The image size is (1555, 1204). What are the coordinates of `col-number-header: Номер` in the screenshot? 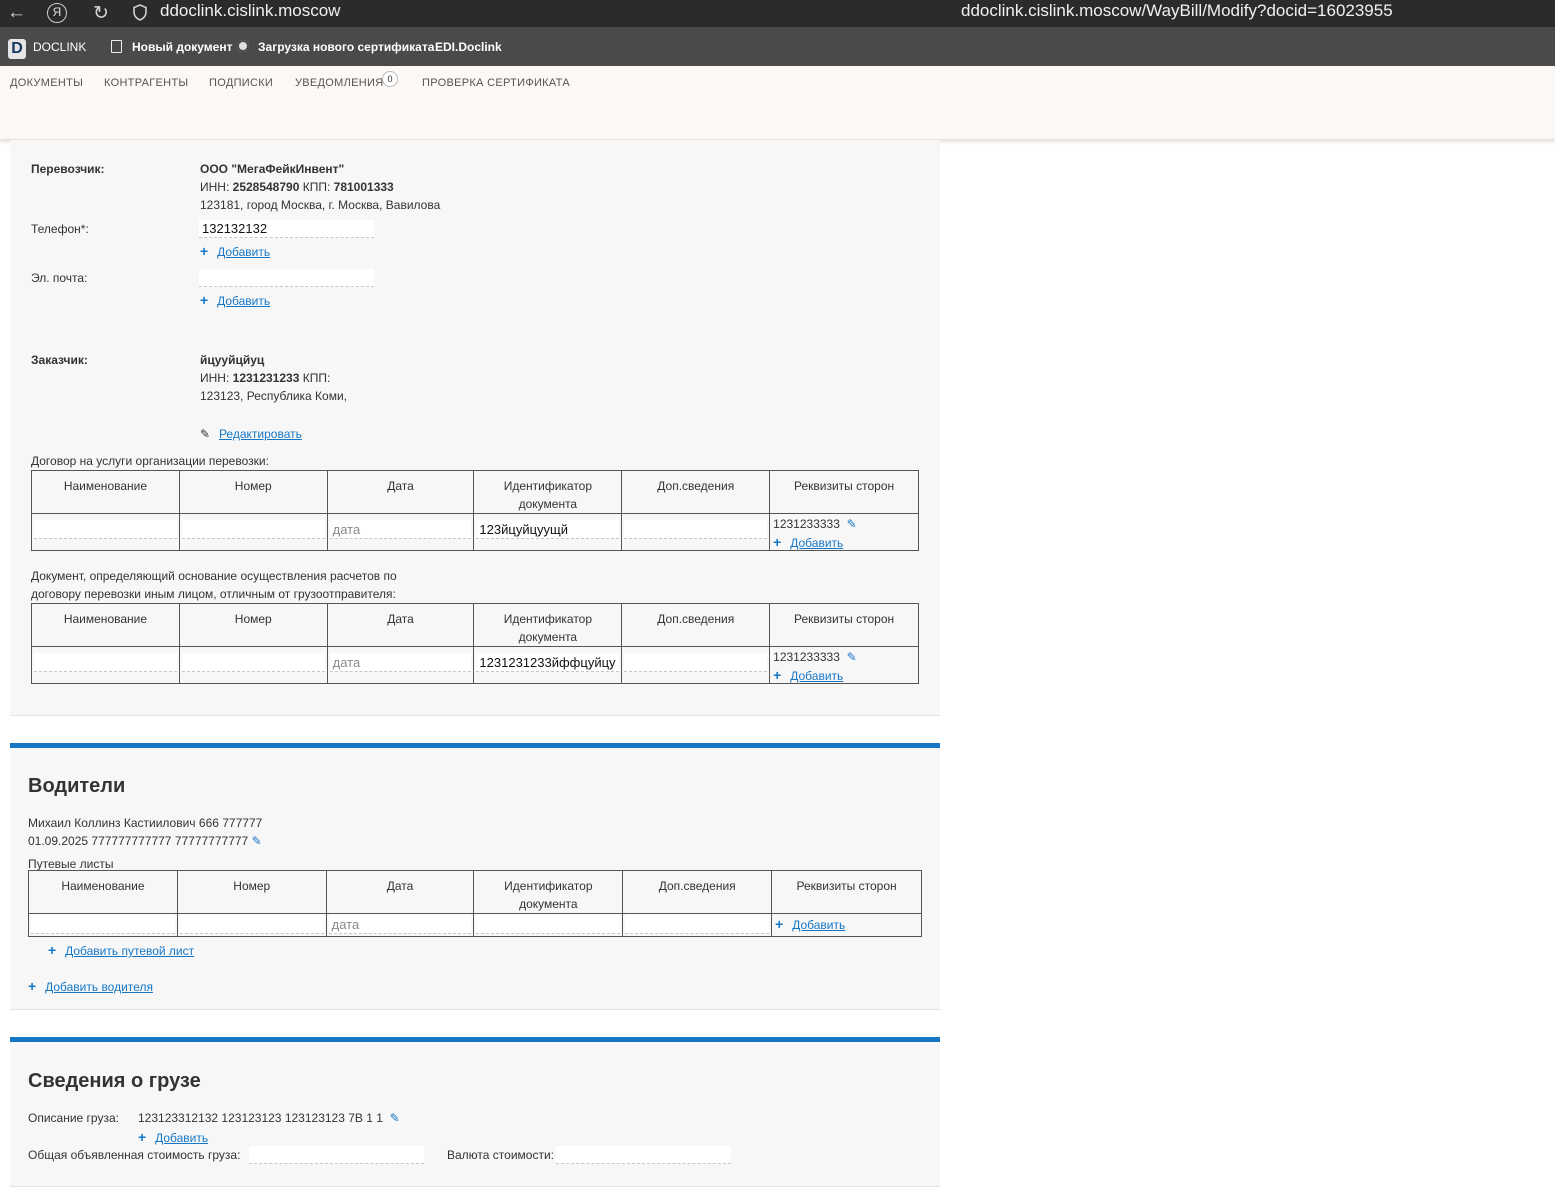 It's located at (253, 492).